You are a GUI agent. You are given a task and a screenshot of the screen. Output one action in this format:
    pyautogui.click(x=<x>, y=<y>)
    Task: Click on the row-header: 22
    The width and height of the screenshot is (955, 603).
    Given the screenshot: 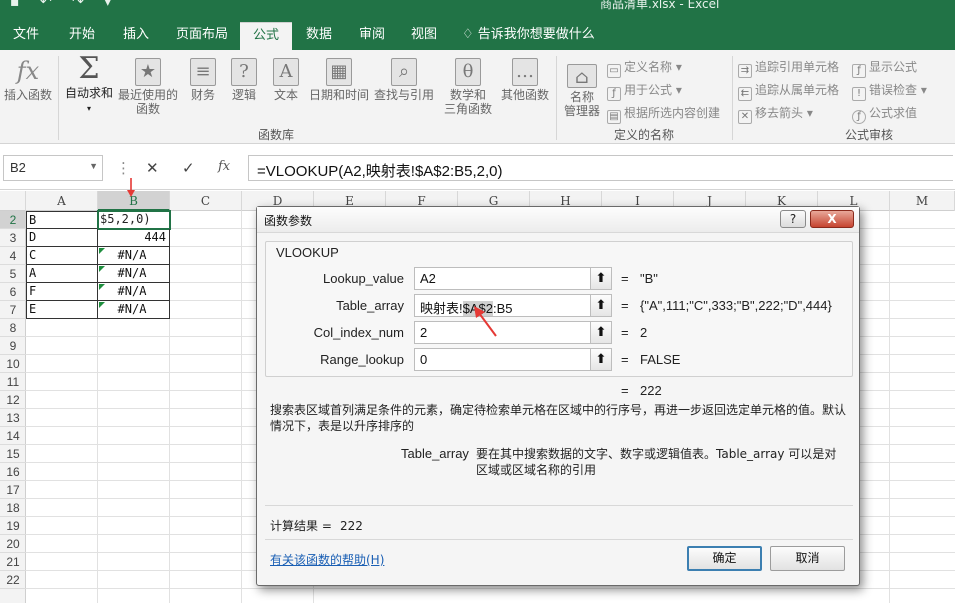 What is the action you would take?
    pyautogui.click(x=13, y=580)
    